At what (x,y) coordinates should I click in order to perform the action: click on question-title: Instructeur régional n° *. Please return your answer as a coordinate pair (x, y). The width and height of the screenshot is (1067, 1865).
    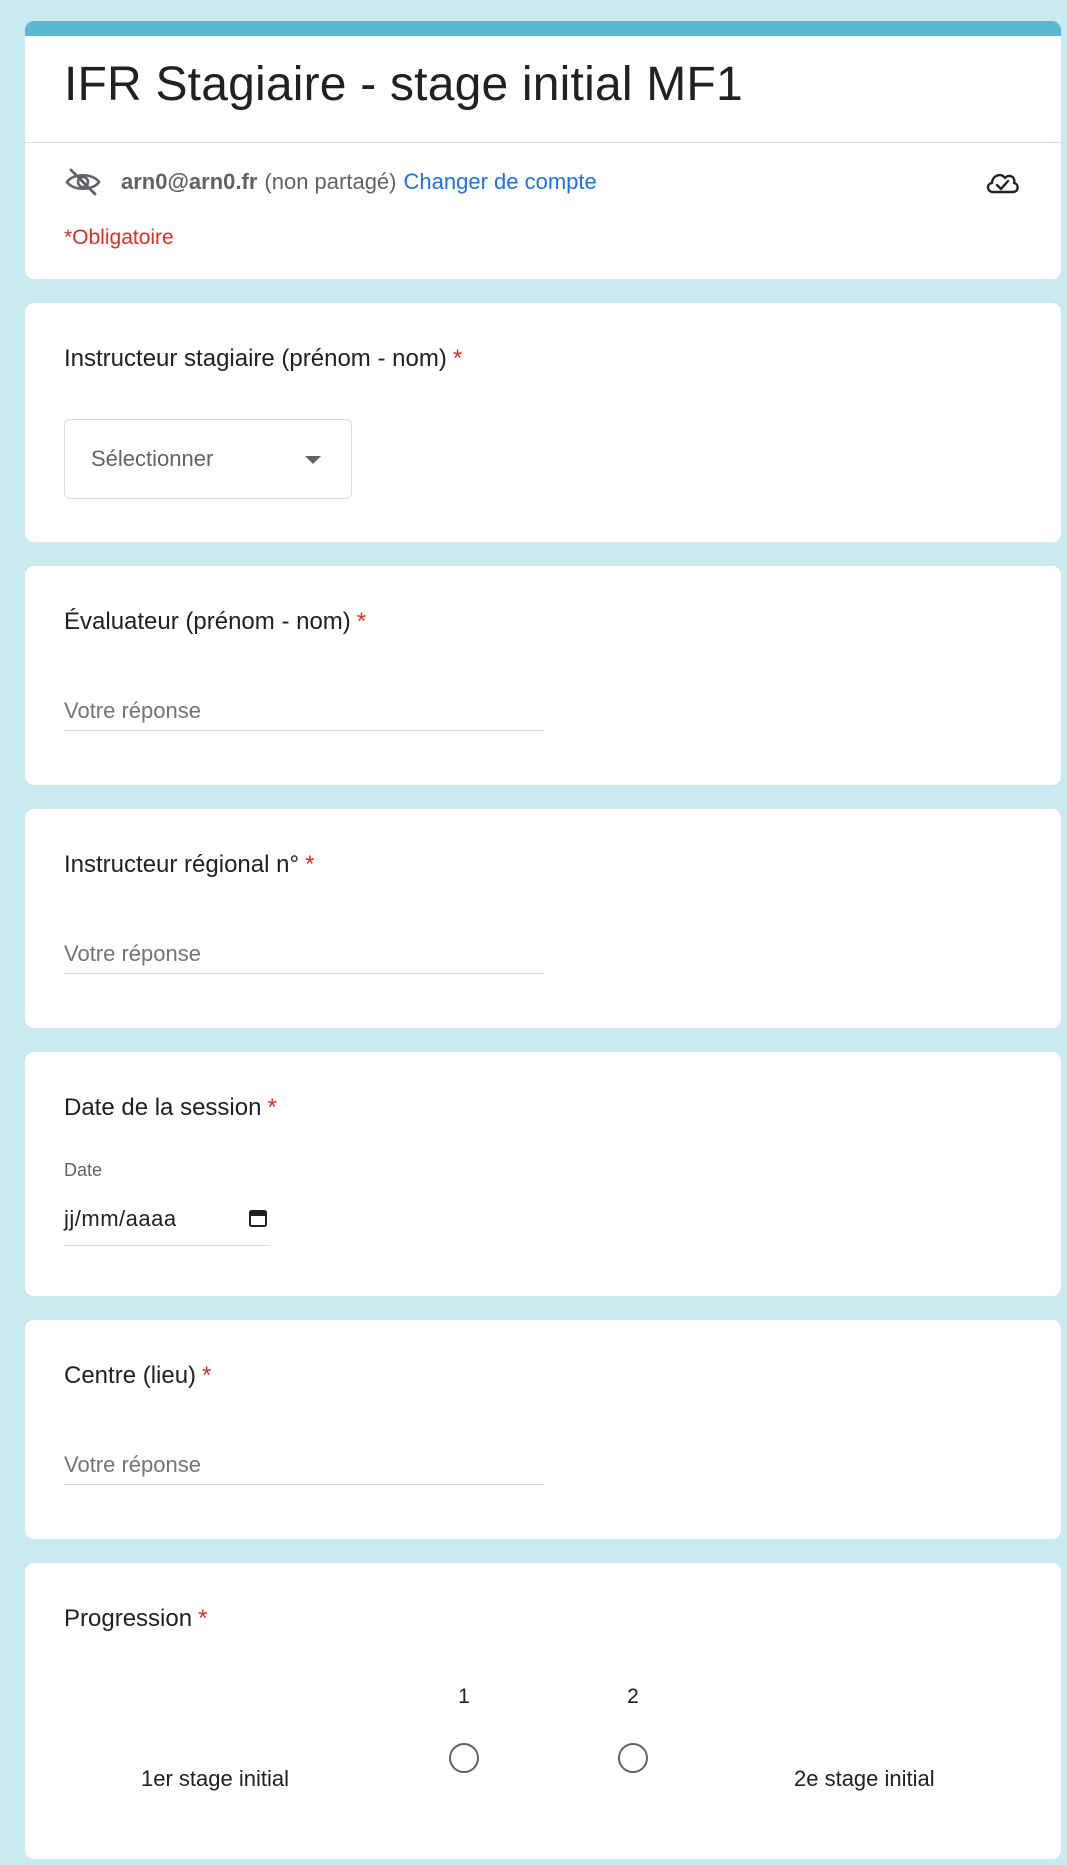
    Looking at the image, I should click on (189, 865).